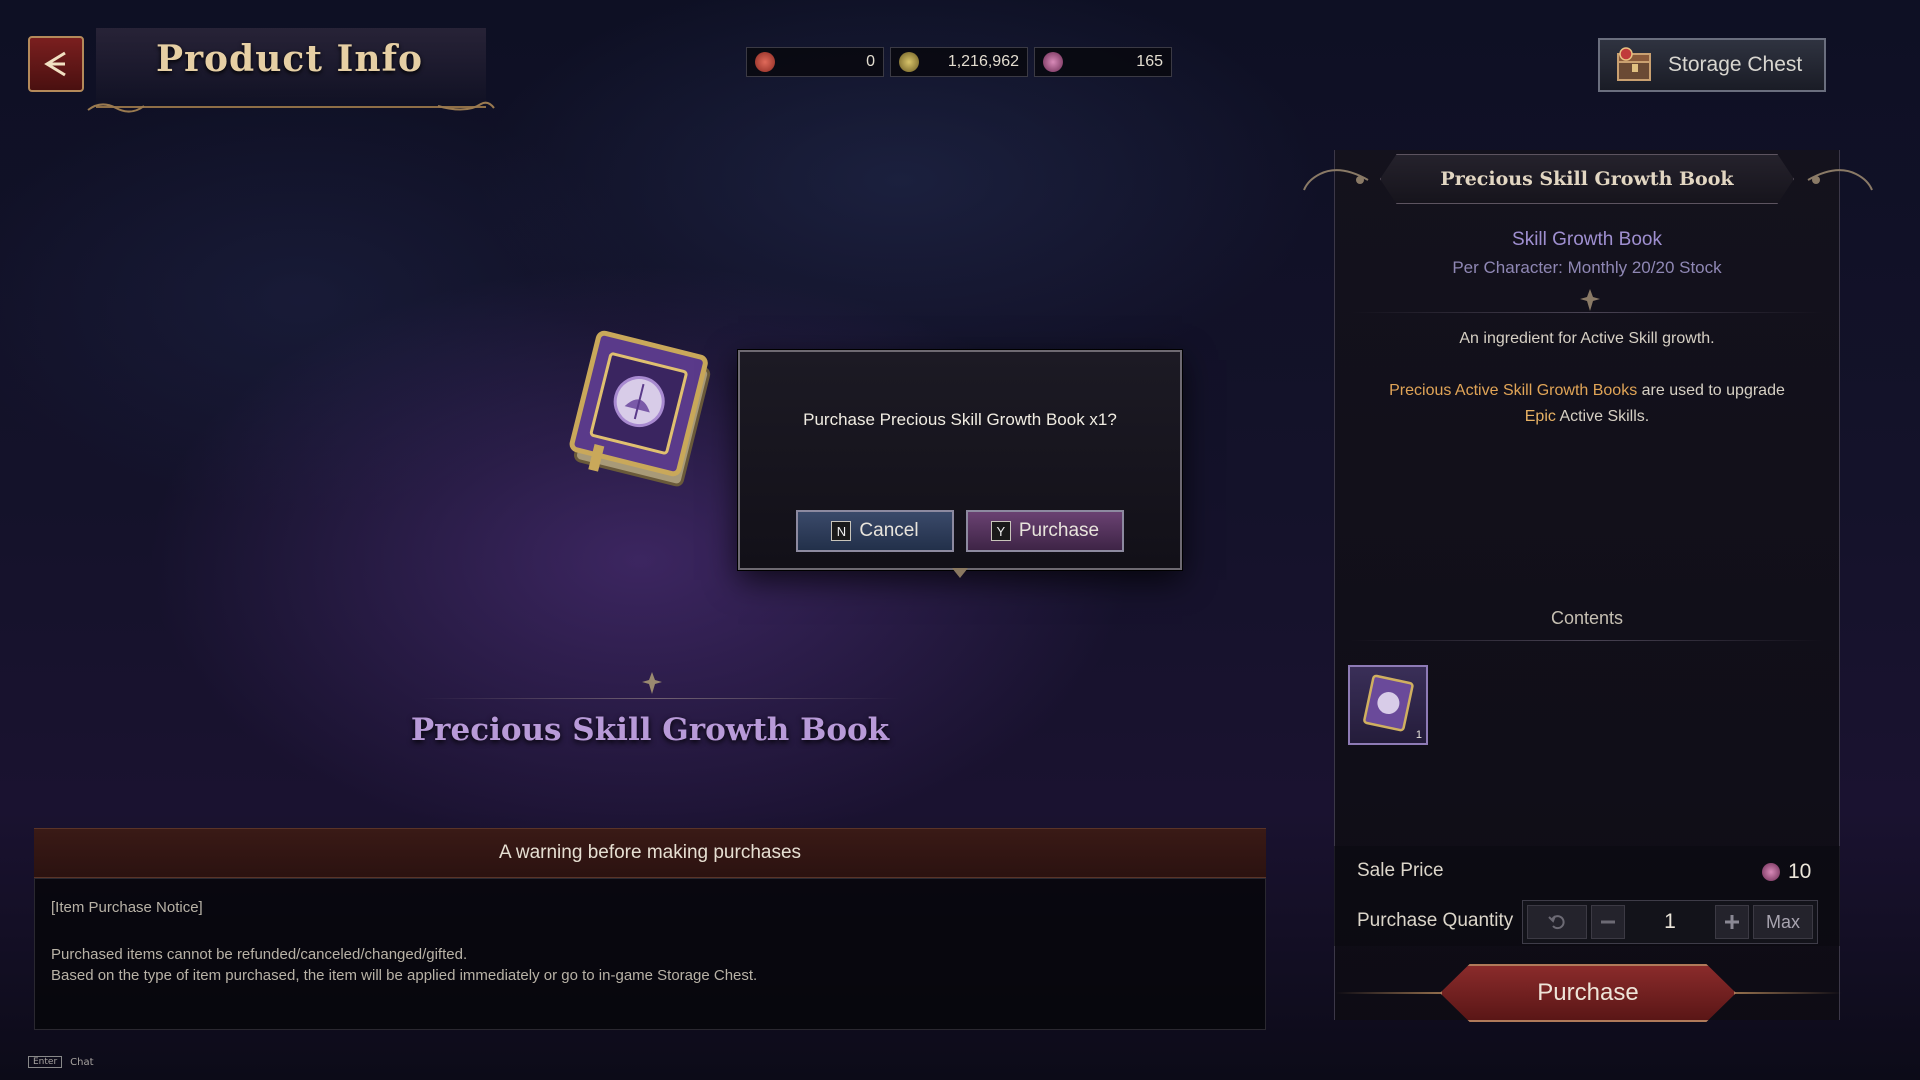 The height and width of the screenshot is (1080, 1920). Describe the element at coordinates (960, 419) in the screenshot. I see `dialog-message: Purchase Precious Skill Growth Book x1?` at that location.